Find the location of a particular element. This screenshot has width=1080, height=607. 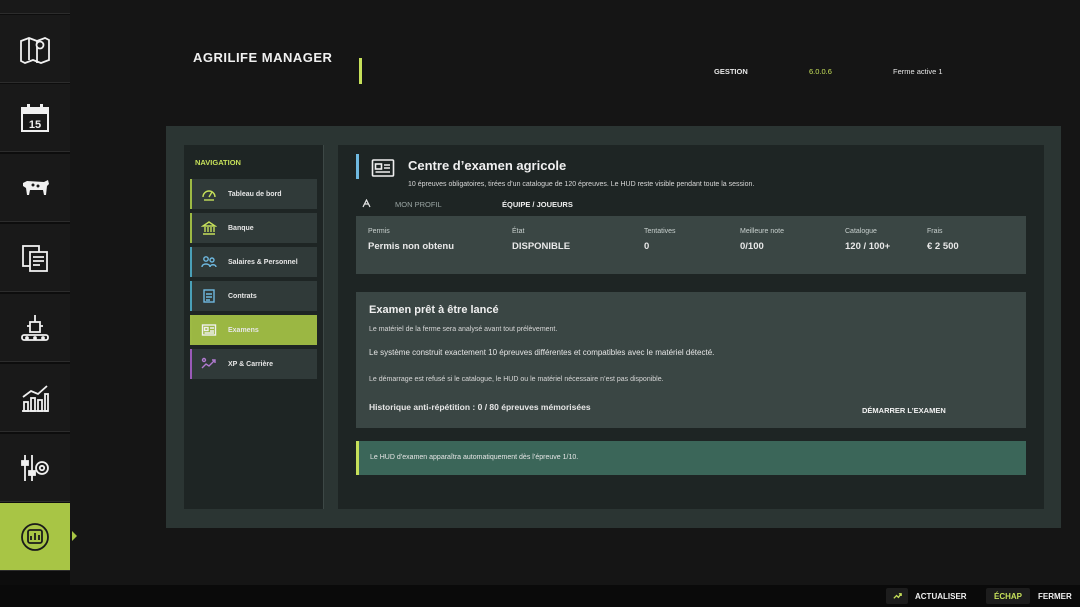

stat-label: Tentatives is located at coordinates (660, 231).